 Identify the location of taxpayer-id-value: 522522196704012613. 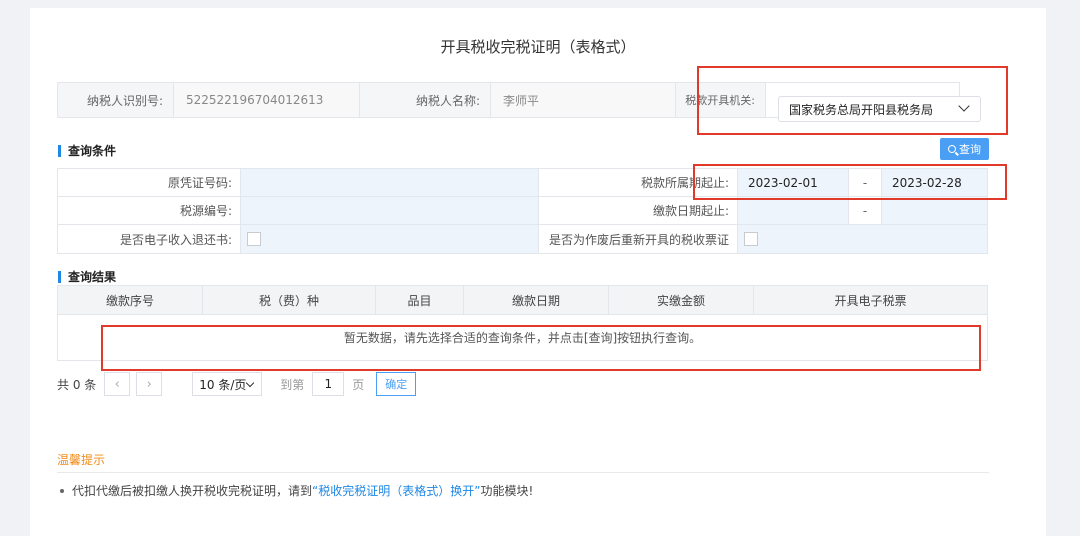
(267, 100).